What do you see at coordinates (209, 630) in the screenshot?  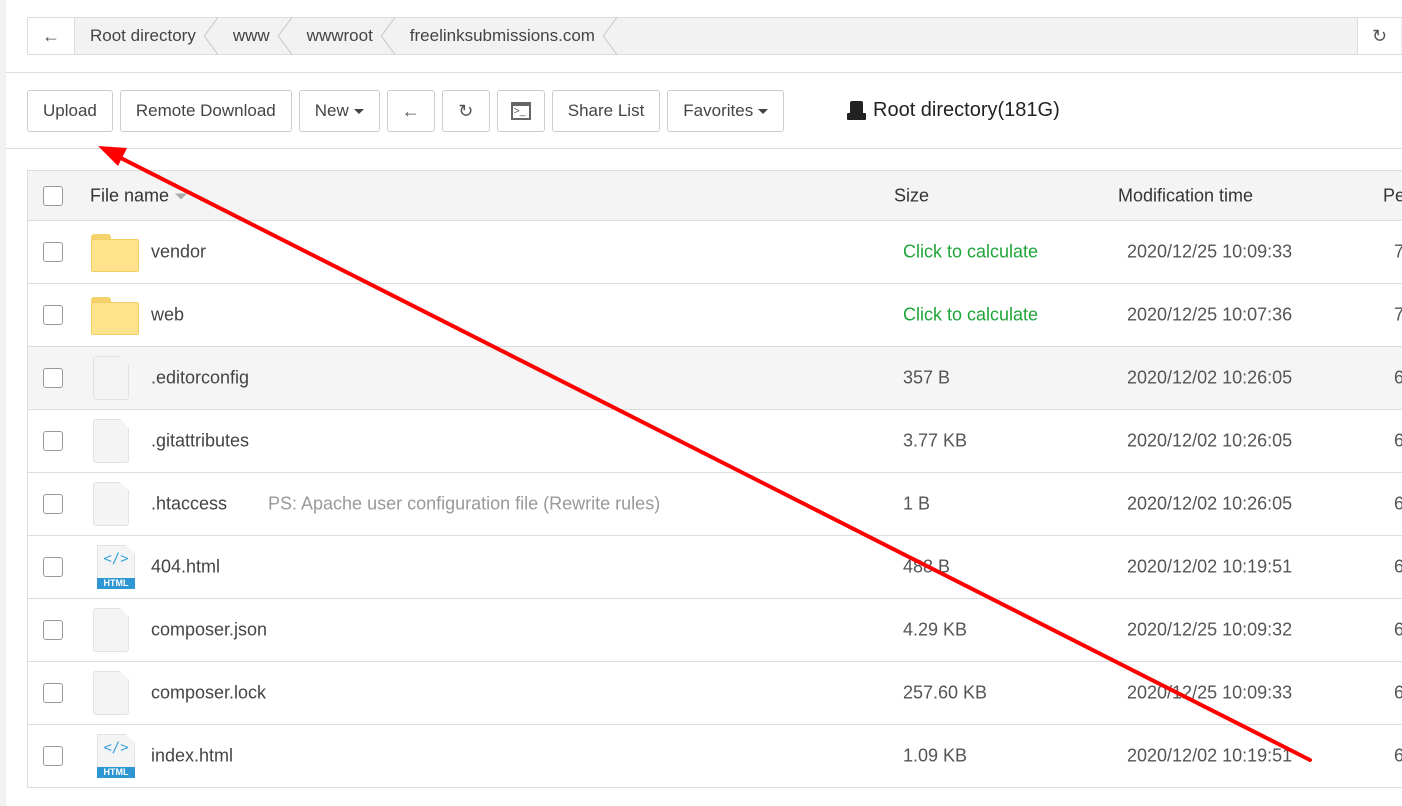 I see `file-name: composer.json` at bounding box center [209, 630].